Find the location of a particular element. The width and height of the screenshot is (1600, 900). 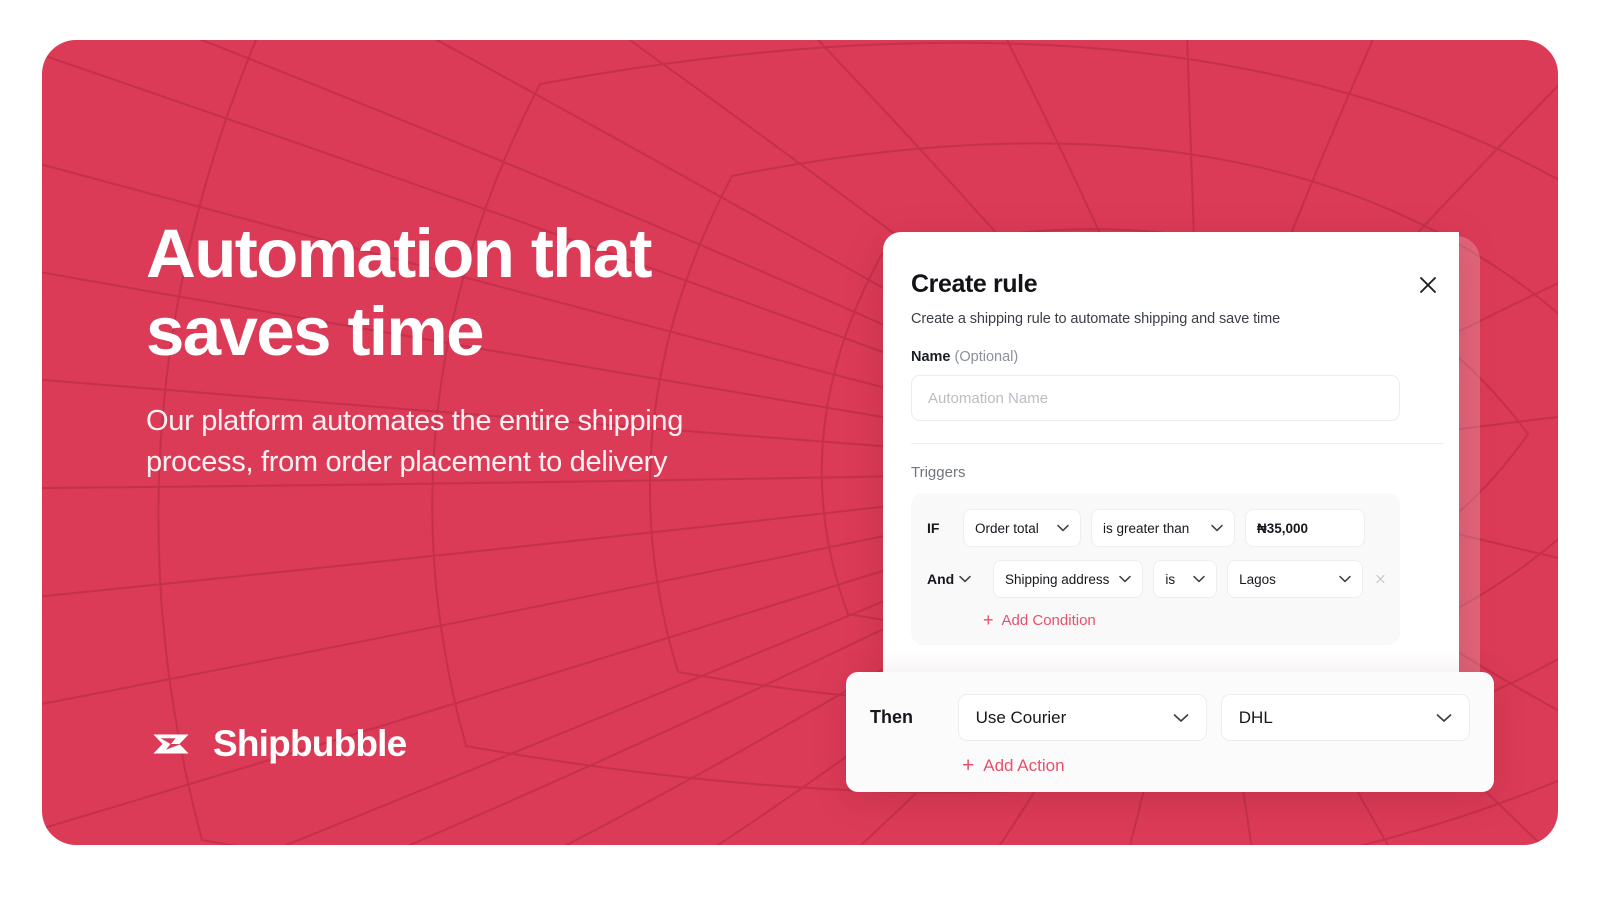

condition-operator-value-2: is is located at coordinates (1170, 579).